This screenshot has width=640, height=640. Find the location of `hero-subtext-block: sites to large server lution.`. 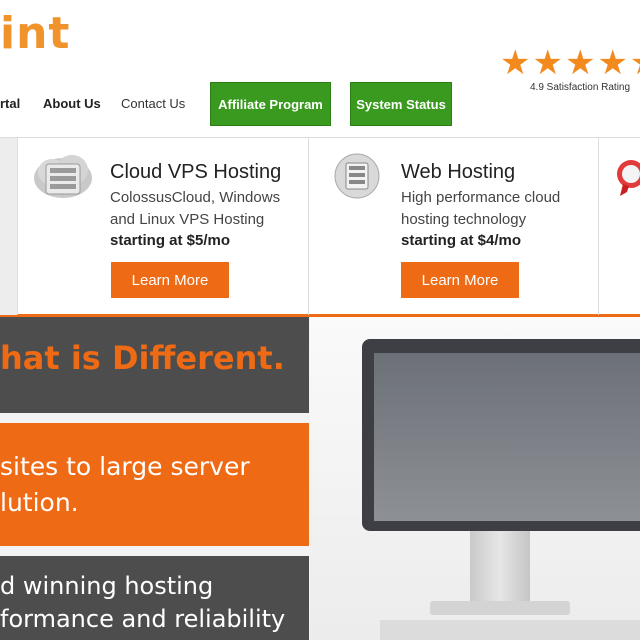

hero-subtext-block: sites to large server lution. is located at coordinates (154, 484).